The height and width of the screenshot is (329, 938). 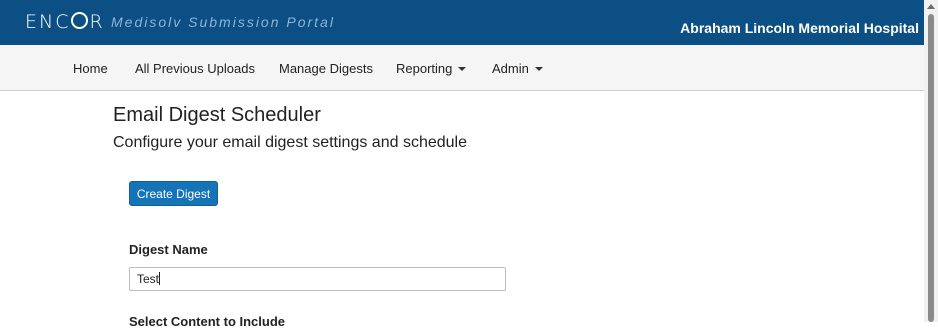 What do you see at coordinates (90, 68) in the screenshot?
I see `nav-home: Home` at bounding box center [90, 68].